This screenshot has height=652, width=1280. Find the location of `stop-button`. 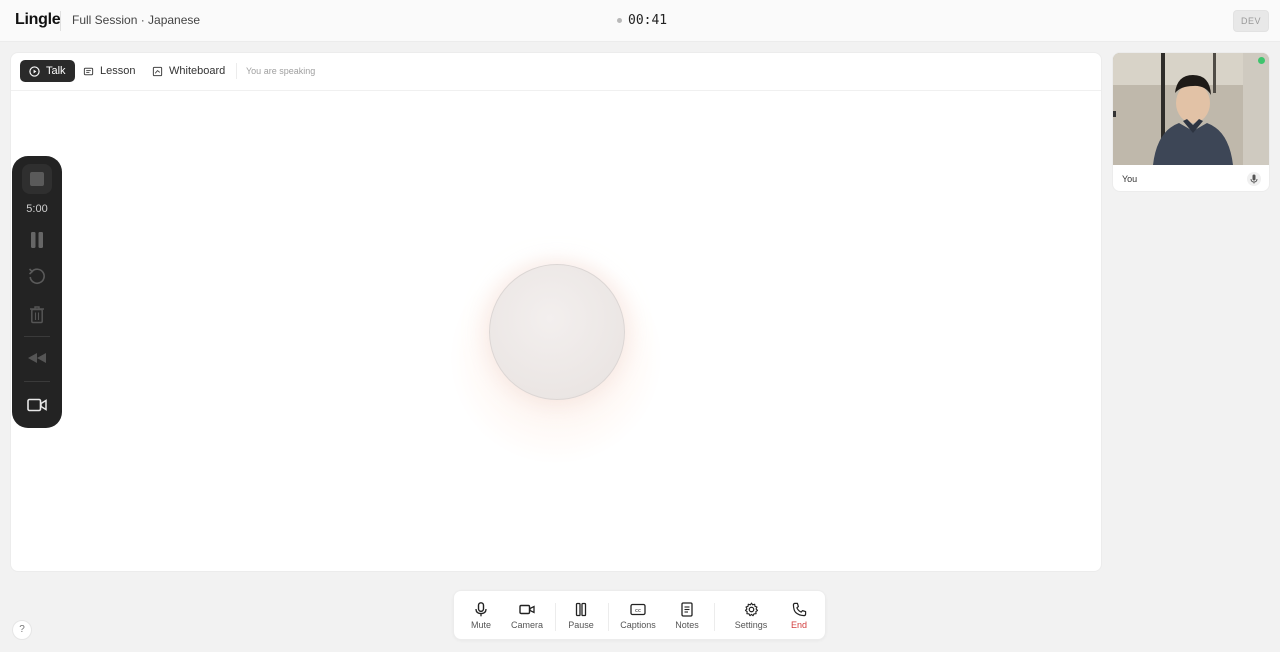

stop-button is located at coordinates (37, 179).